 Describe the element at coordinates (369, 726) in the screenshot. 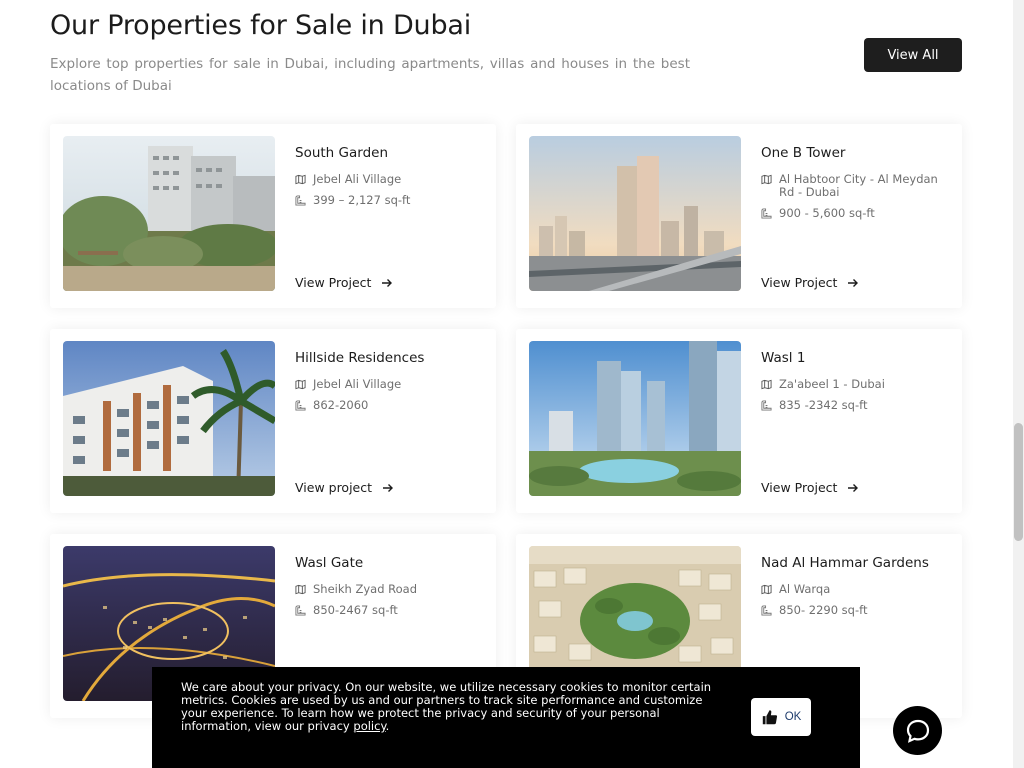

I see `privacy-policy-link: policy` at that location.